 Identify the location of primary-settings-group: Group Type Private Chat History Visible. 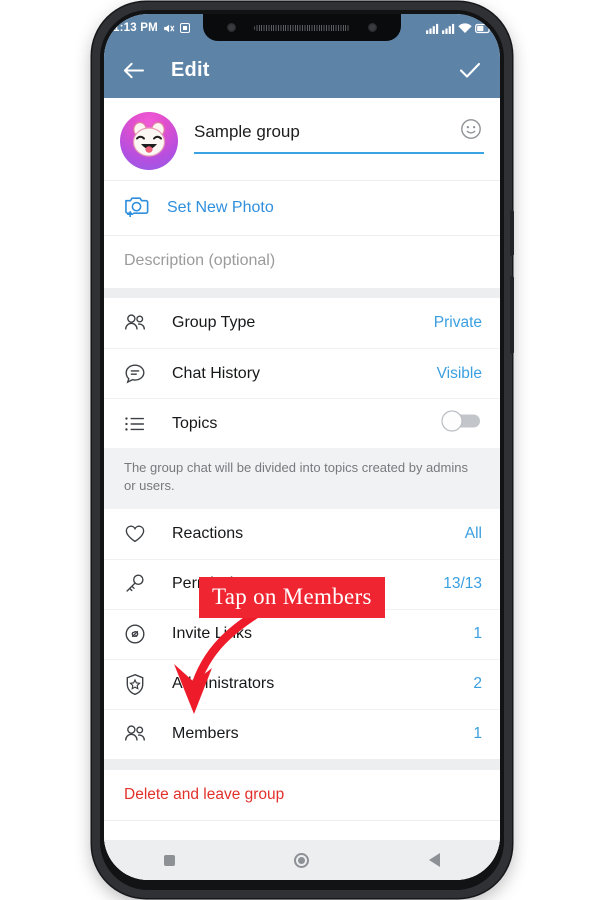
(302, 373).